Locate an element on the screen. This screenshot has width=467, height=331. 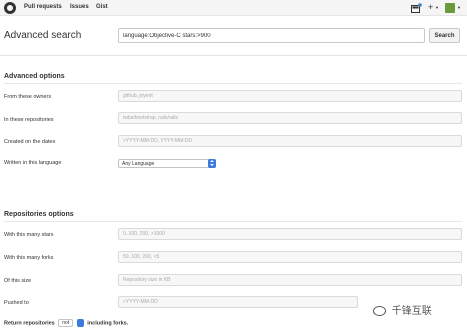
plus-icon: + is located at coordinates (430, 7).